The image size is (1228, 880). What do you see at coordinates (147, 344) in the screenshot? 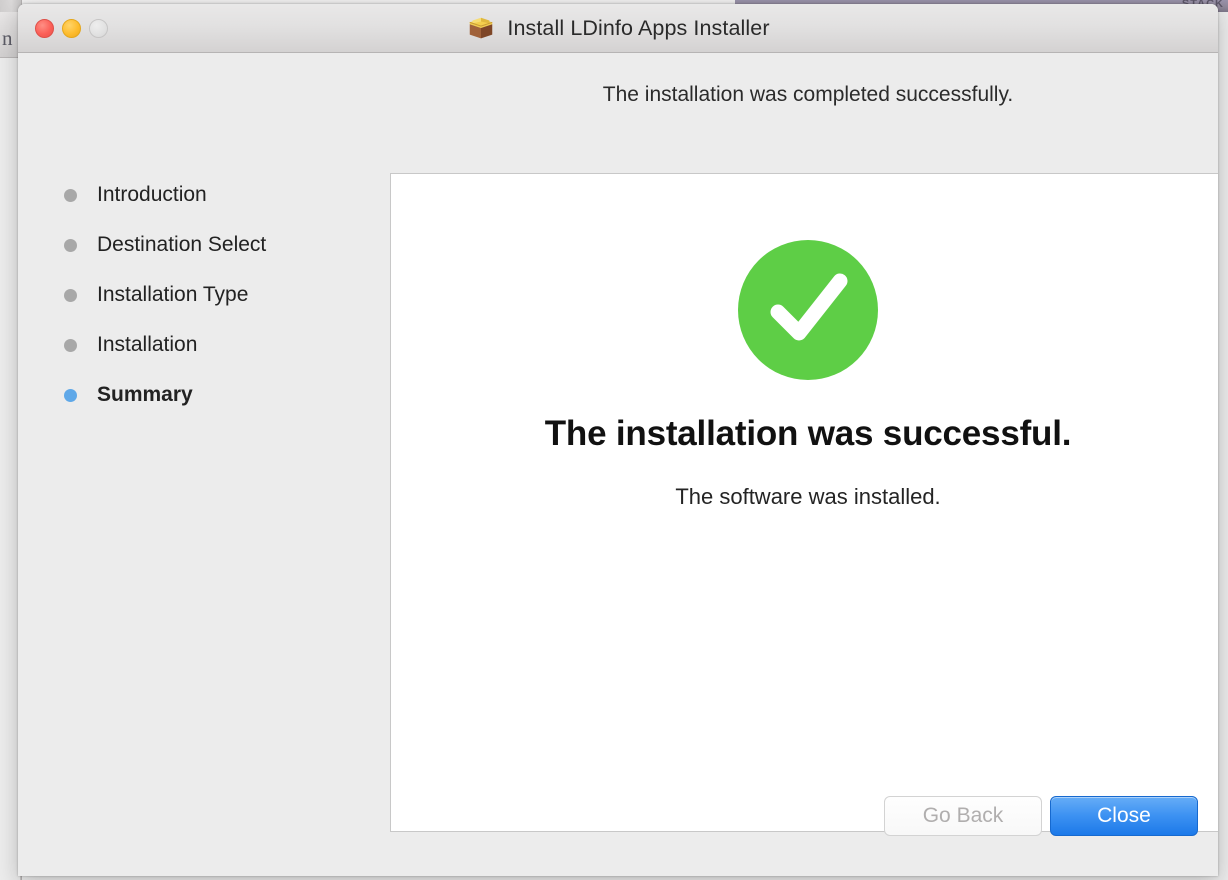
I see `step-label: Installation` at bounding box center [147, 344].